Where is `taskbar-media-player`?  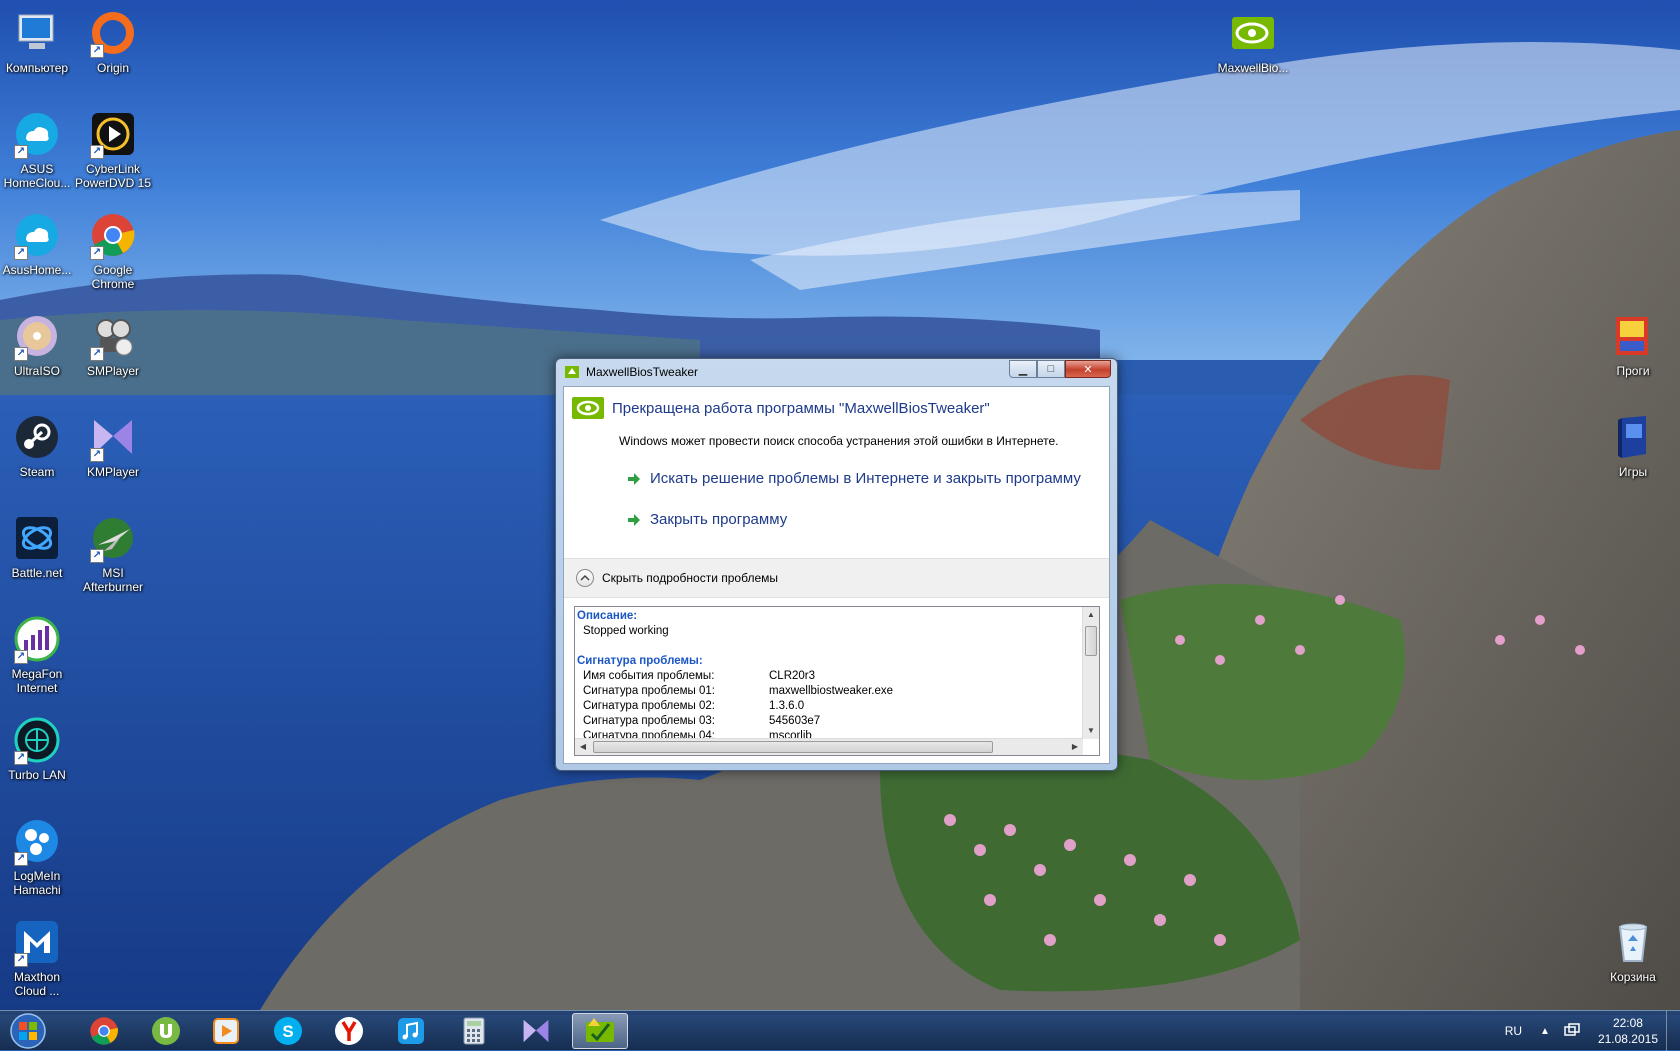 taskbar-media-player is located at coordinates (226, 1031).